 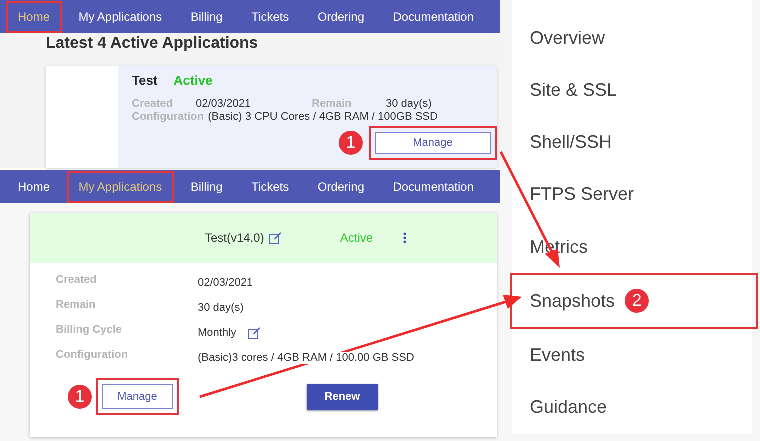 What do you see at coordinates (634, 408) in the screenshot?
I see `menu-item: Guidance` at bounding box center [634, 408].